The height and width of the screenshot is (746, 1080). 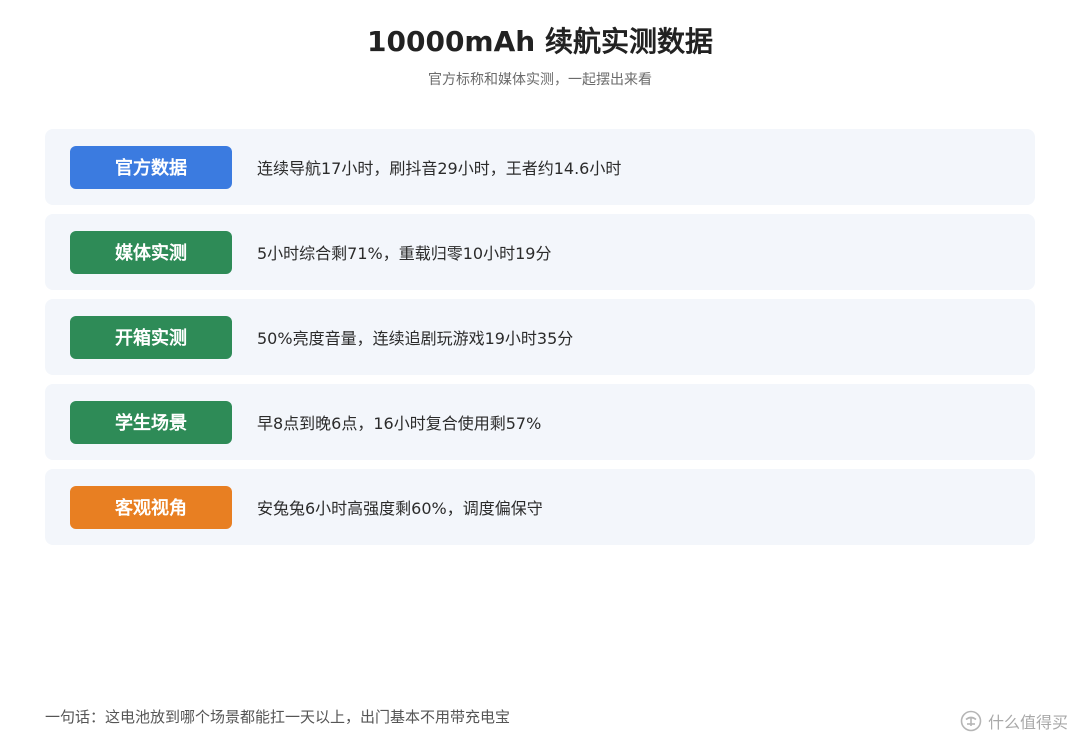 I want to click on badge-official: 官方数据, so click(x=151, y=167).